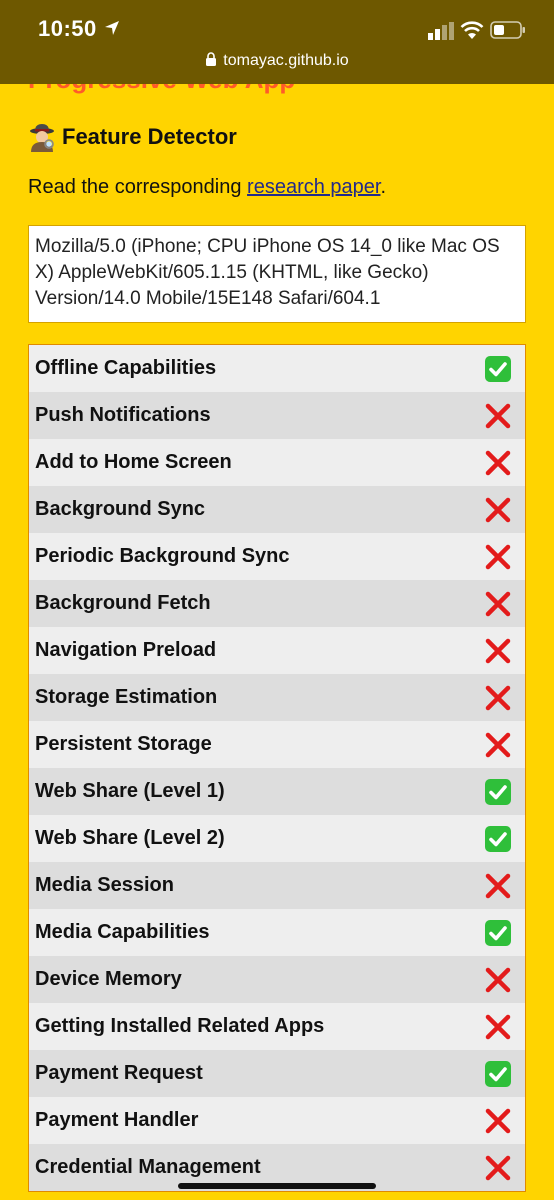 This screenshot has height=1200, width=554. Describe the element at coordinates (277, 744) in the screenshot. I see `feature-row: Persistent Storage` at that location.